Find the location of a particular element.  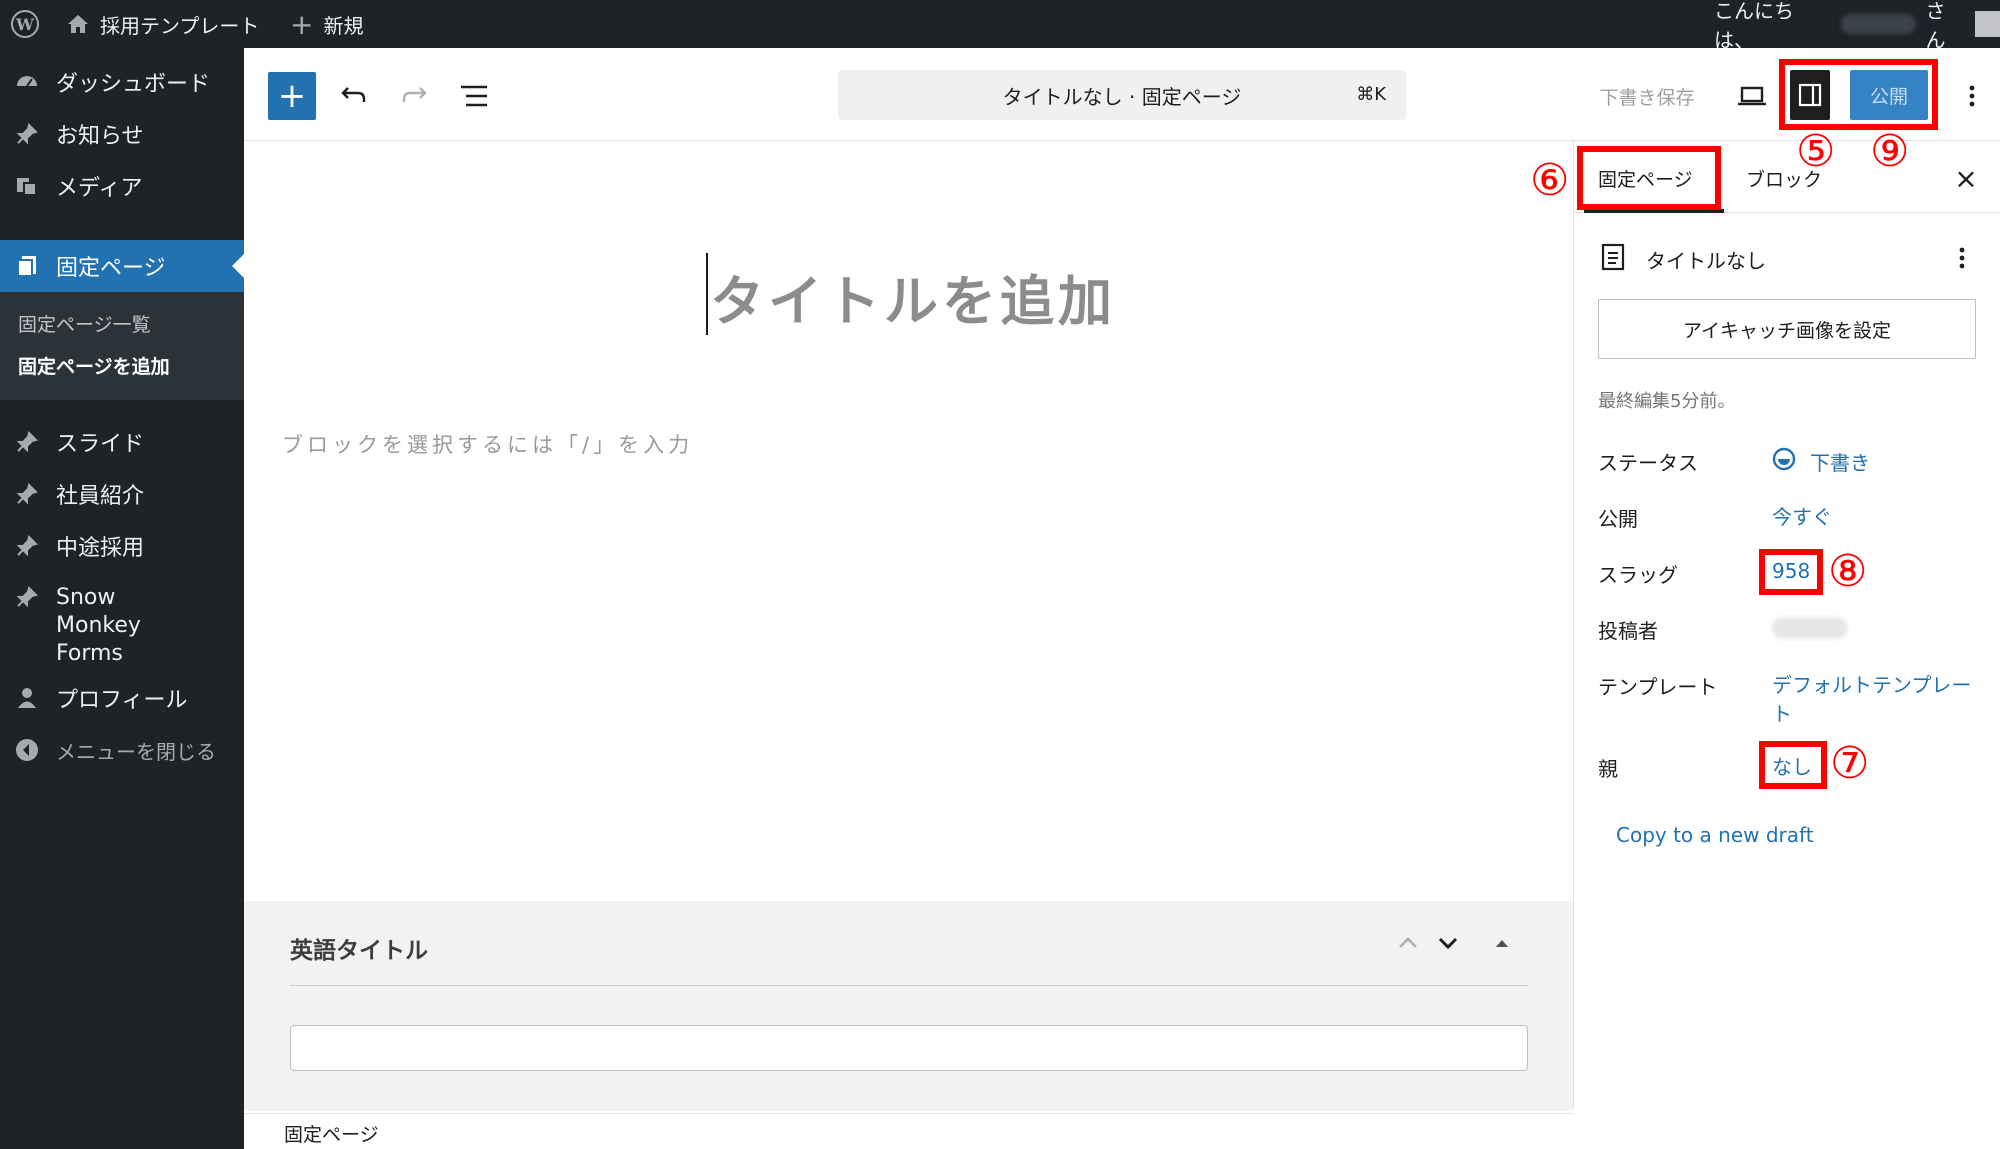

site-name: 採用テンプレート is located at coordinates (180, 25).